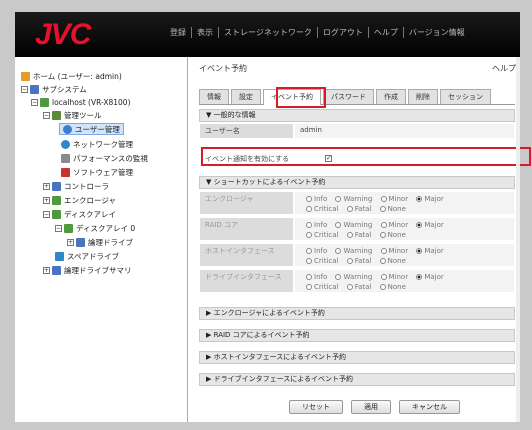  I want to click on tab-bar: 情報 設定 イベント予約 パスワード 作成 削除 セッション, so click(357, 97).